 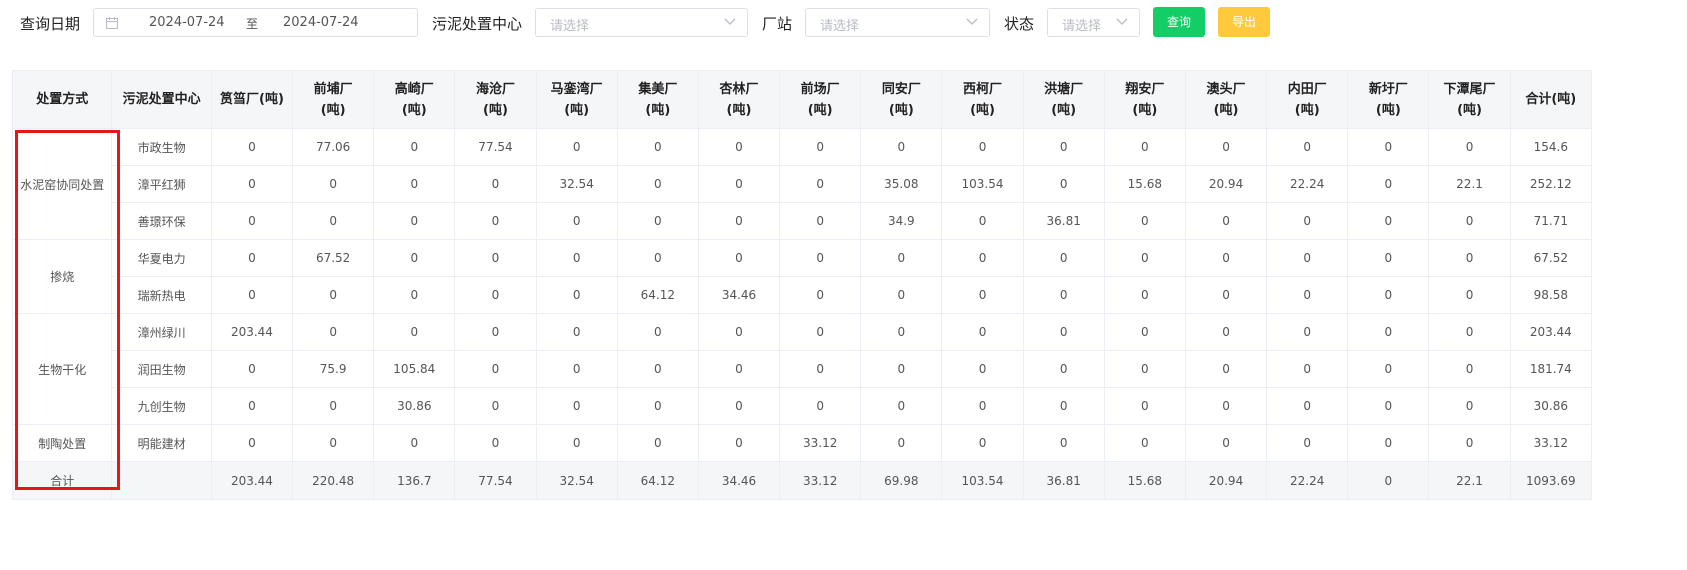 What do you see at coordinates (333, 369) in the screenshot?
I see `value-cell: 75.9` at bounding box center [333, 369].